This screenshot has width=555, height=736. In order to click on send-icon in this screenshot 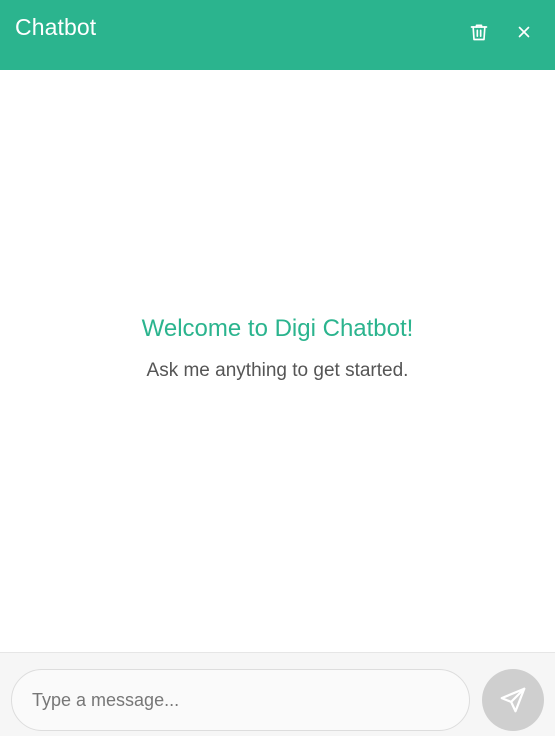, I will do `click(513, 700)`.